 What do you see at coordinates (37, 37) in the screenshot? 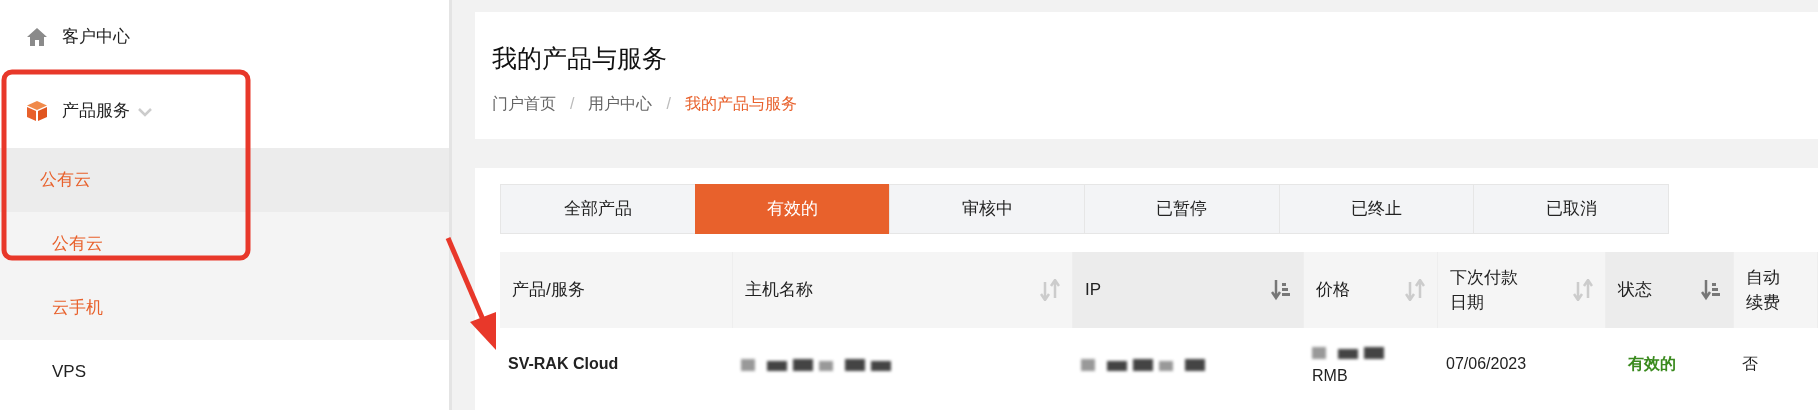
I see `home-icon` at bounding box center [37, 37].